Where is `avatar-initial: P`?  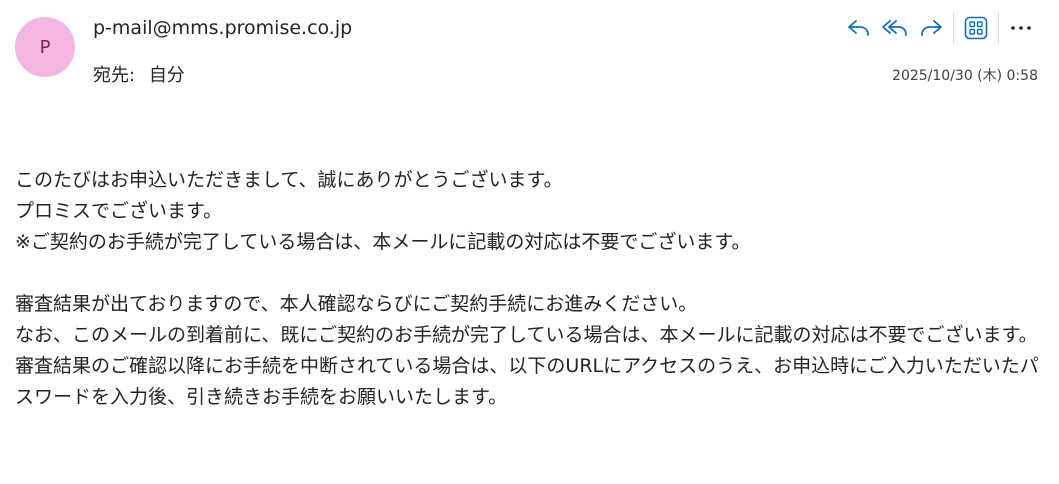
avatar-initial: P is located at coordinates (45, 47).